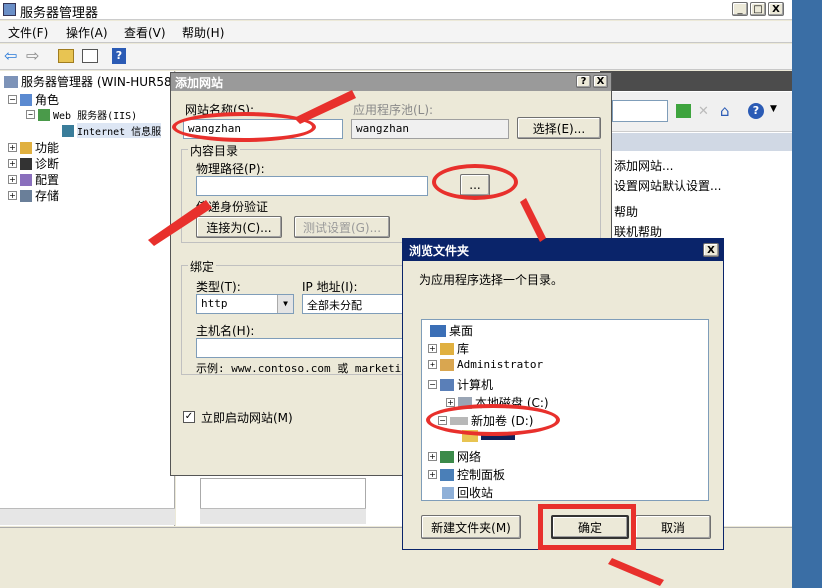 The width and height of the screenshot is (822, 588). What do you see at coordinates (636, 572) in the screenshot?
I see `arrow-to-ok` at bounding box center [636, 572].